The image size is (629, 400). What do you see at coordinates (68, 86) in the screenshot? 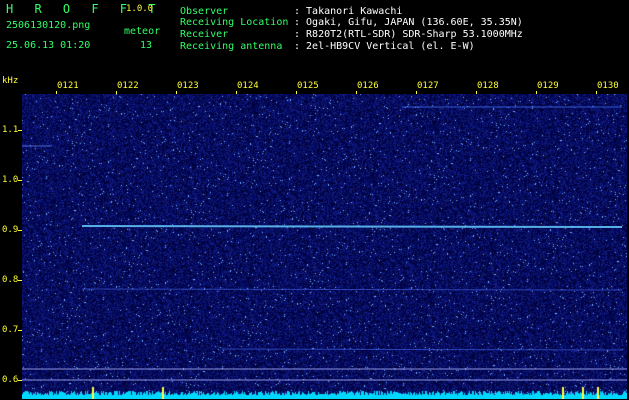
I see `x-tick-0121: 0121` at bounding box center [68, 86].